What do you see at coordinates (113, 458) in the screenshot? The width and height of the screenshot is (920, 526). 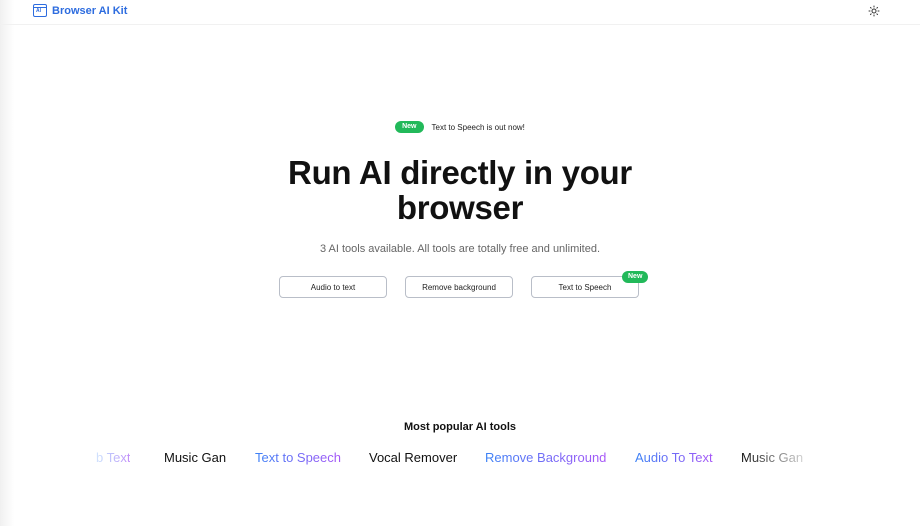 I see `popular-tool-item: b Text` at bounding box center [113, 458].